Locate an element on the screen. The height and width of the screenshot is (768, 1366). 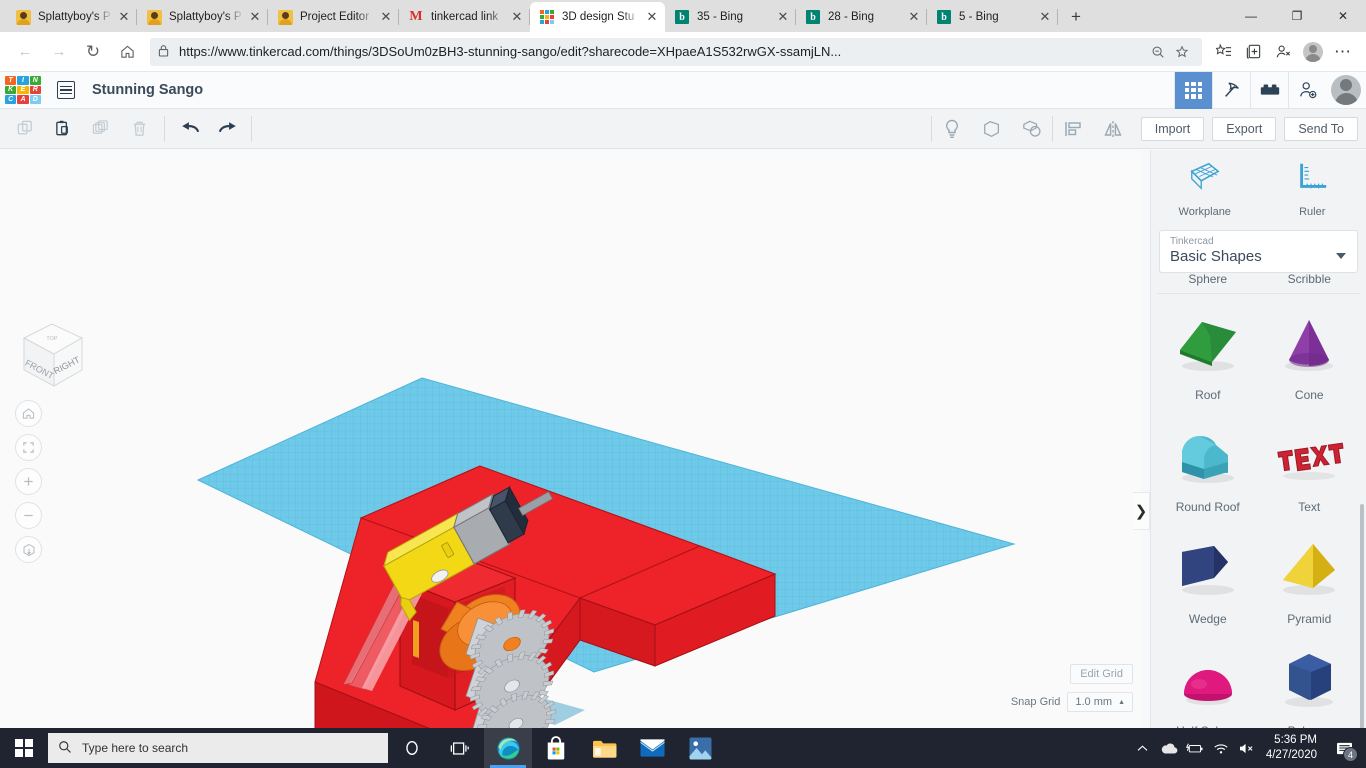
delete-icon is located at coordinates (139, 129).